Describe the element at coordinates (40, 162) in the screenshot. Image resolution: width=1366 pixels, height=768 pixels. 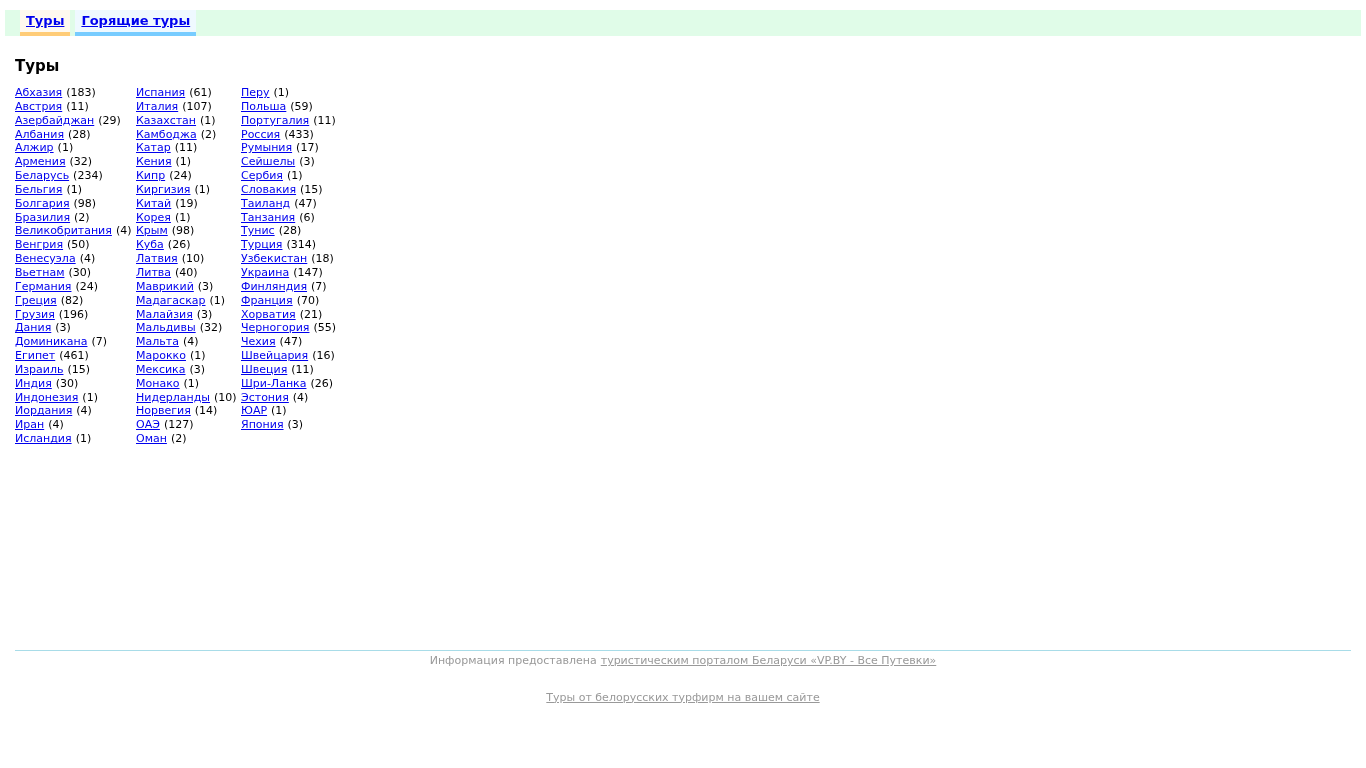
I see `country-link: Армения` at that location.